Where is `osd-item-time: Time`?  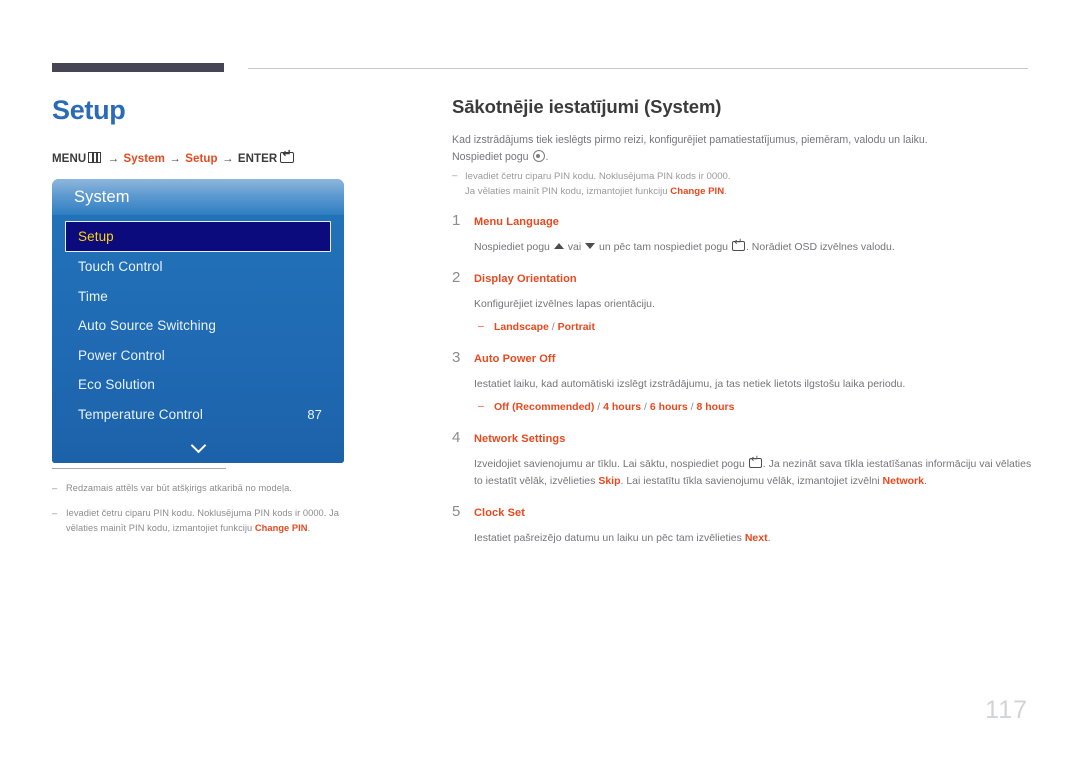
osd-item-time: Time is located at coordinates (198, 297).